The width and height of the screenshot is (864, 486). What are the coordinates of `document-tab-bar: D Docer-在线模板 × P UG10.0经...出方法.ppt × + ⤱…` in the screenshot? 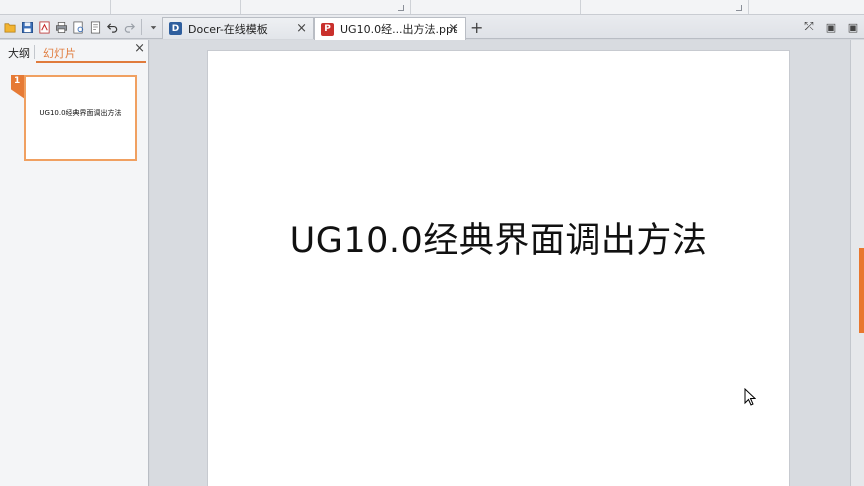 It's located at (432, 27).